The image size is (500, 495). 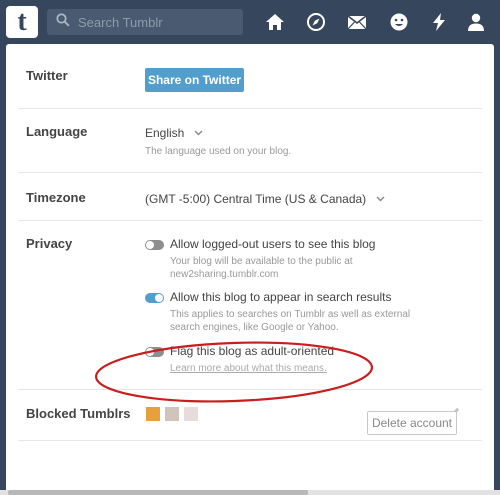 I want to click on adult-flag-learn-more-link: Learn more about what this means., so click(x=248, y=368).